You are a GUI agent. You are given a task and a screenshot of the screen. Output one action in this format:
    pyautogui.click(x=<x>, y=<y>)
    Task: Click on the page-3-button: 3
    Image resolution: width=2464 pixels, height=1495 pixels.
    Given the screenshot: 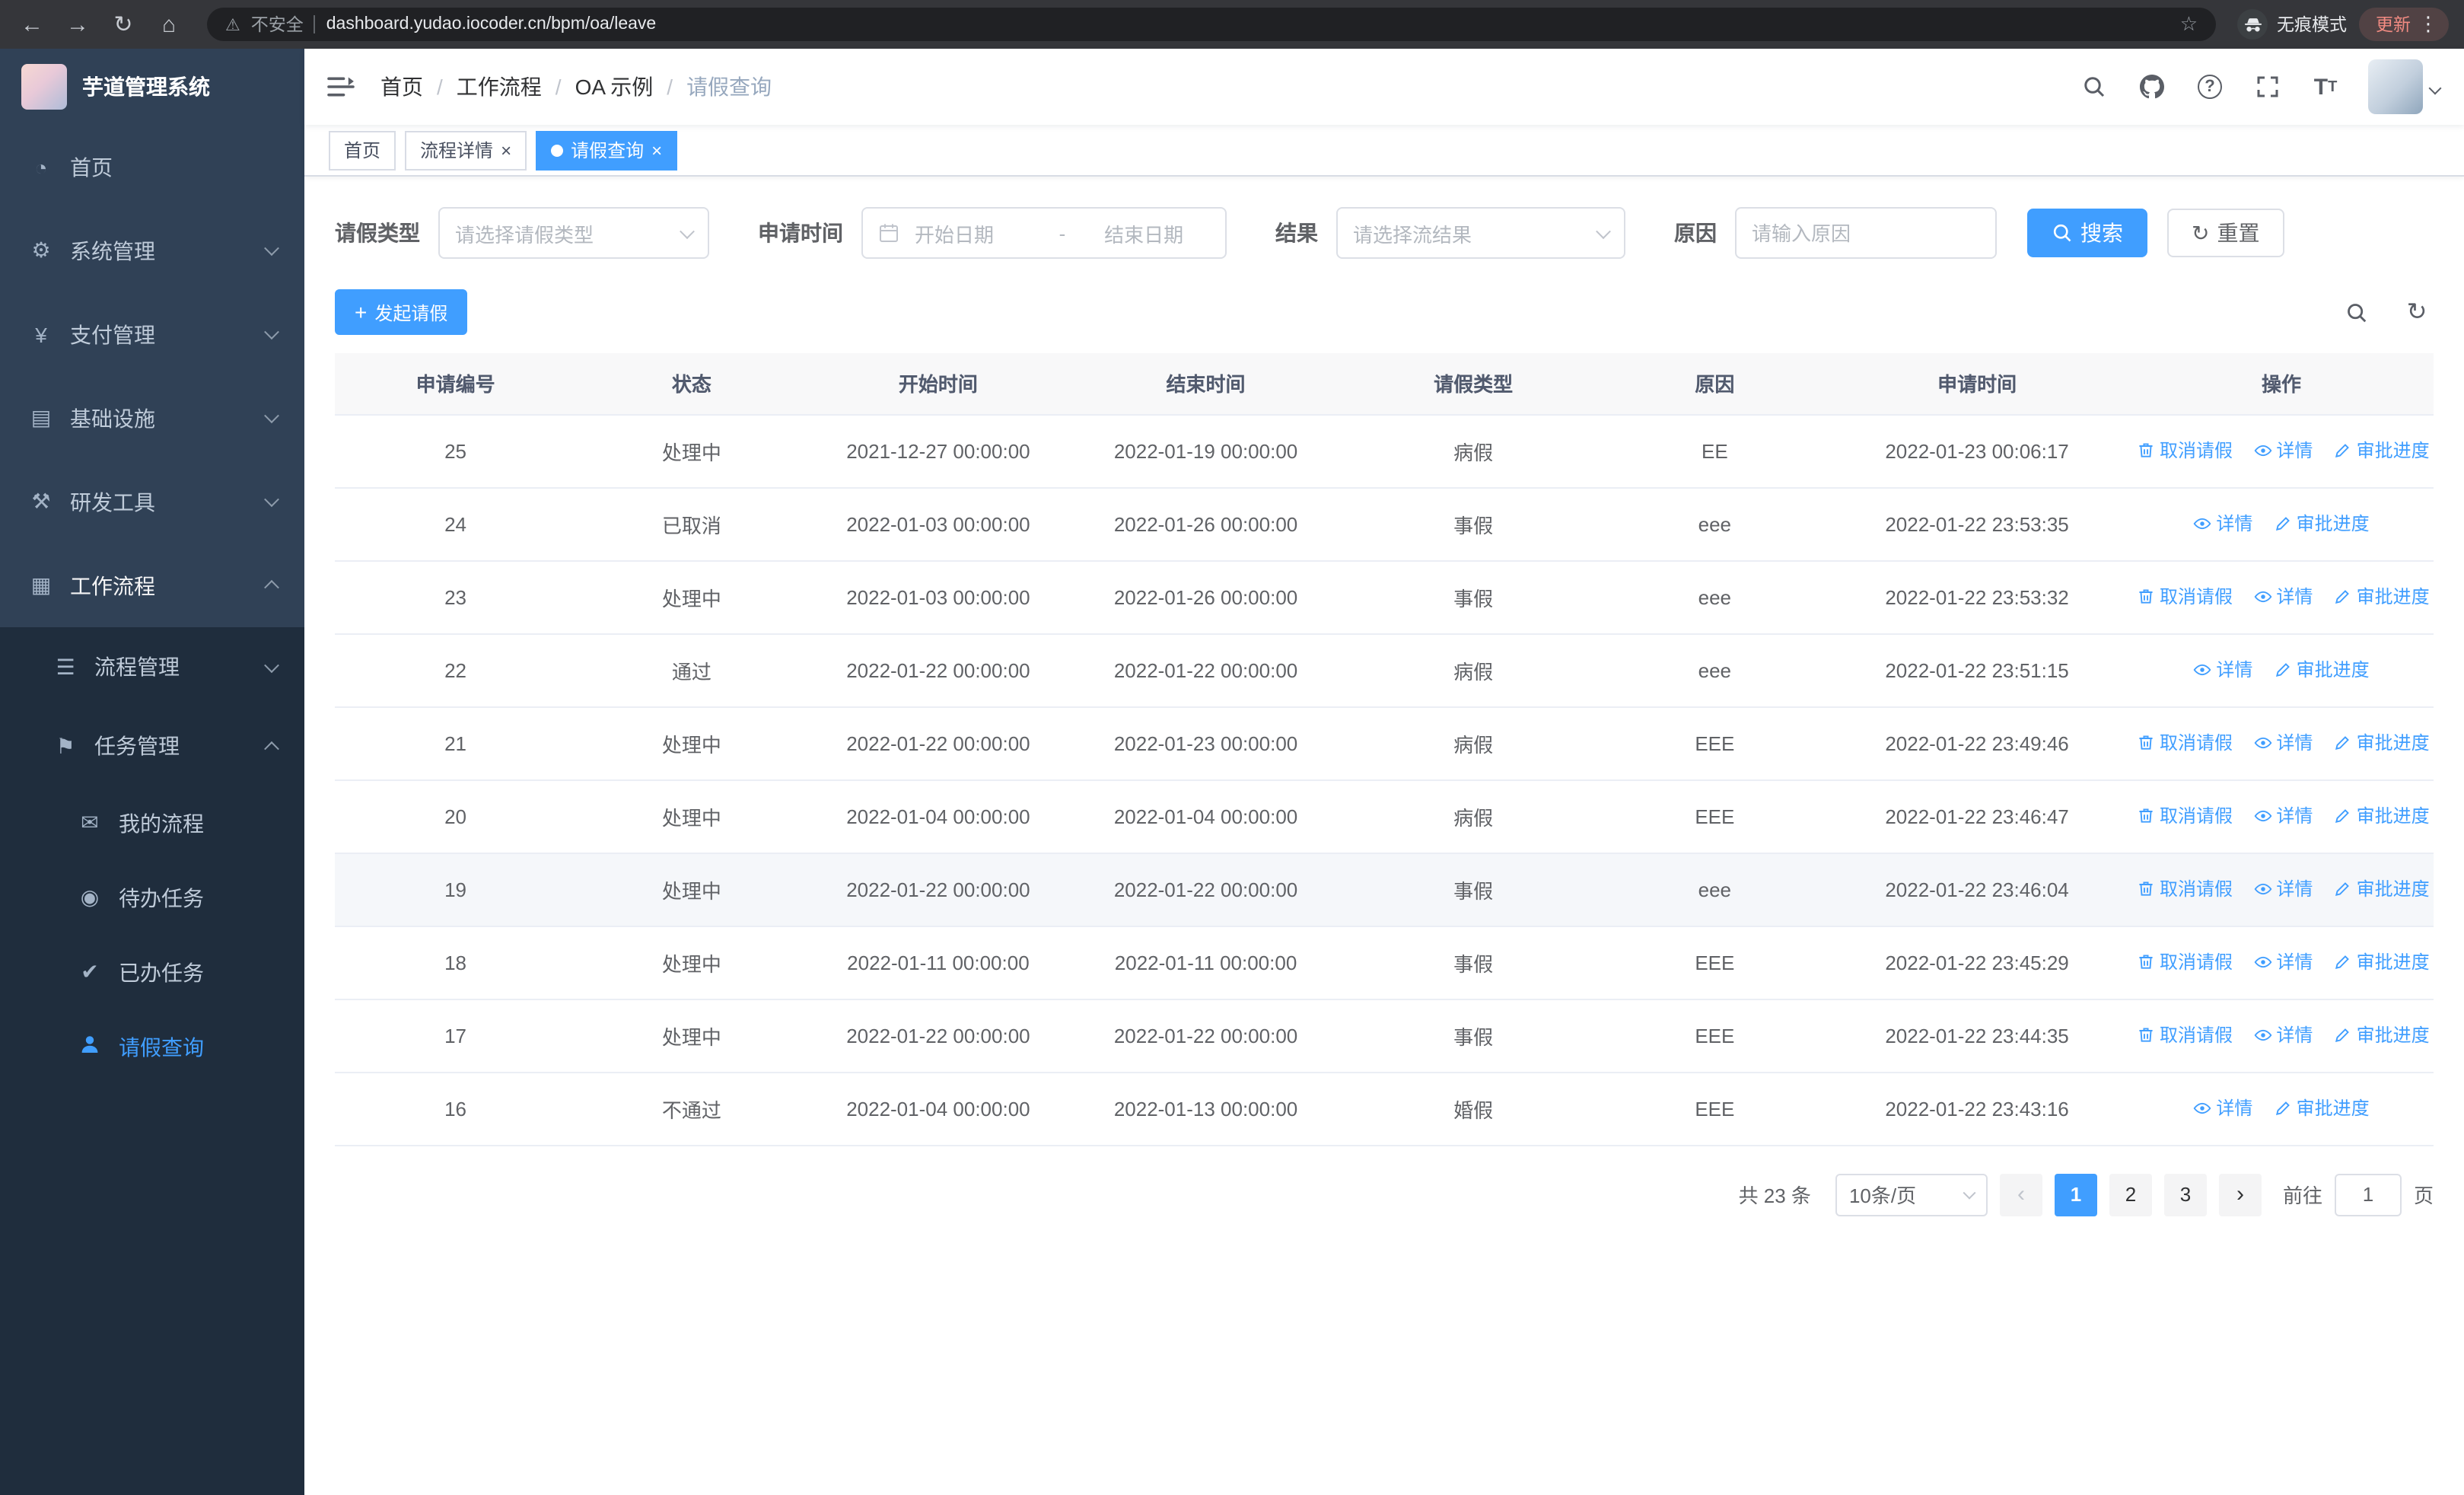 What is the action you would take?
    pyautogui.click(x=2185, y=1195)
    